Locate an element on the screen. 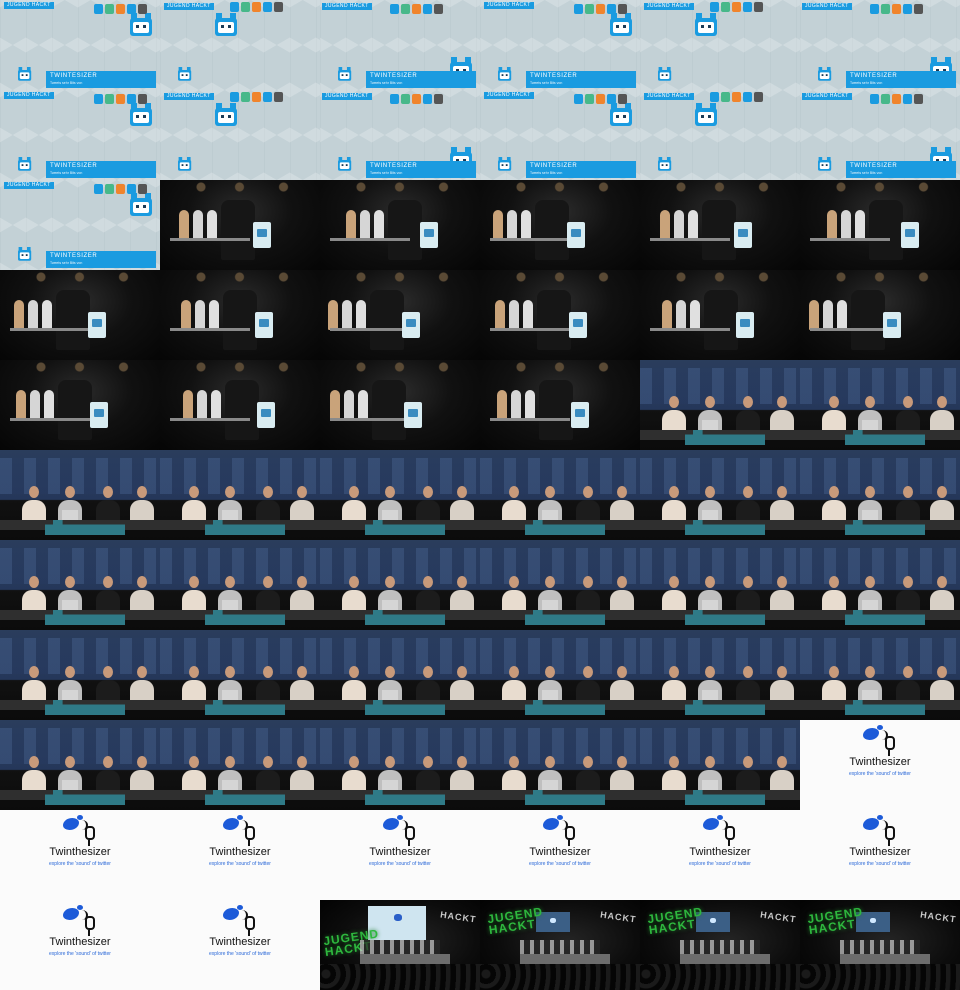  banner-title: TWINTESIZER is located at coordinates (554, 166).